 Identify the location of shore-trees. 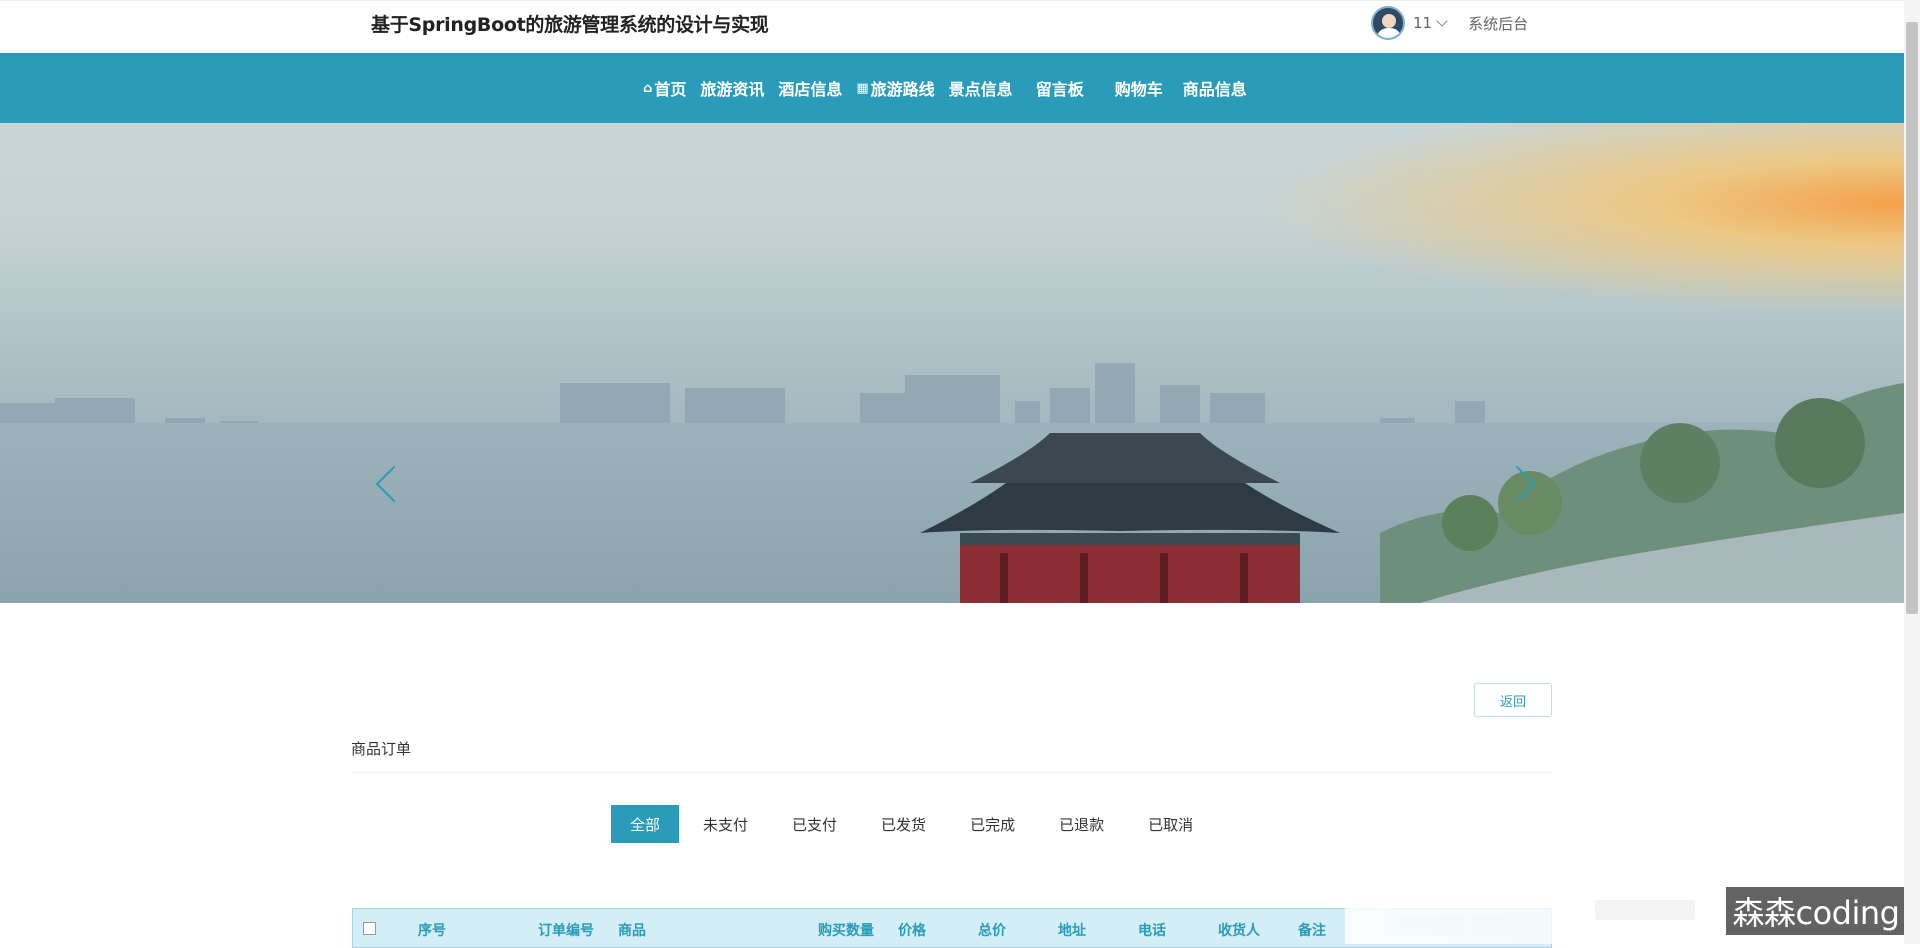
(1642, 493).